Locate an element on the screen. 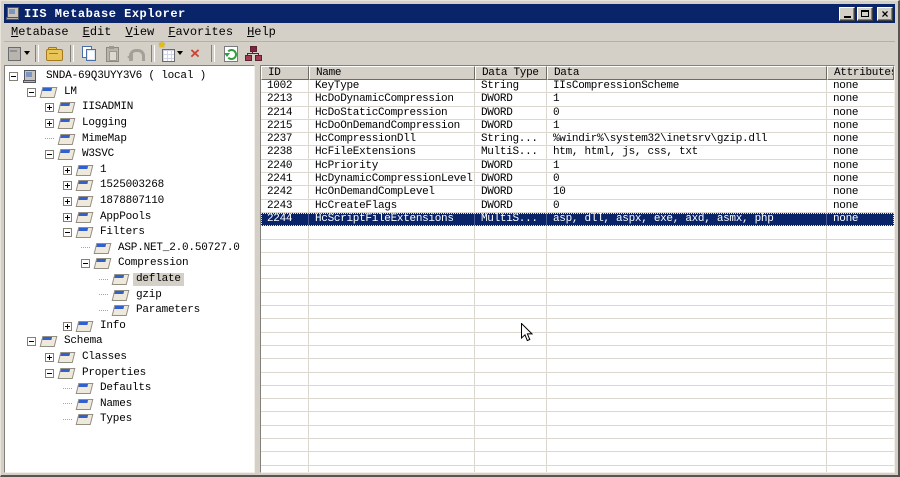 The image size is (900, 477). tree-node-info: Info is located at coordinates (129, 327).